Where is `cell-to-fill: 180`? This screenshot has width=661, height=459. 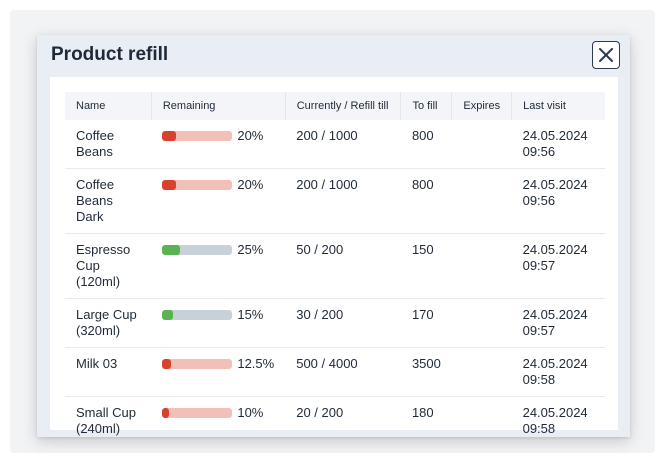 cell-to-fill: 180 is located at coordinates (426, 421).